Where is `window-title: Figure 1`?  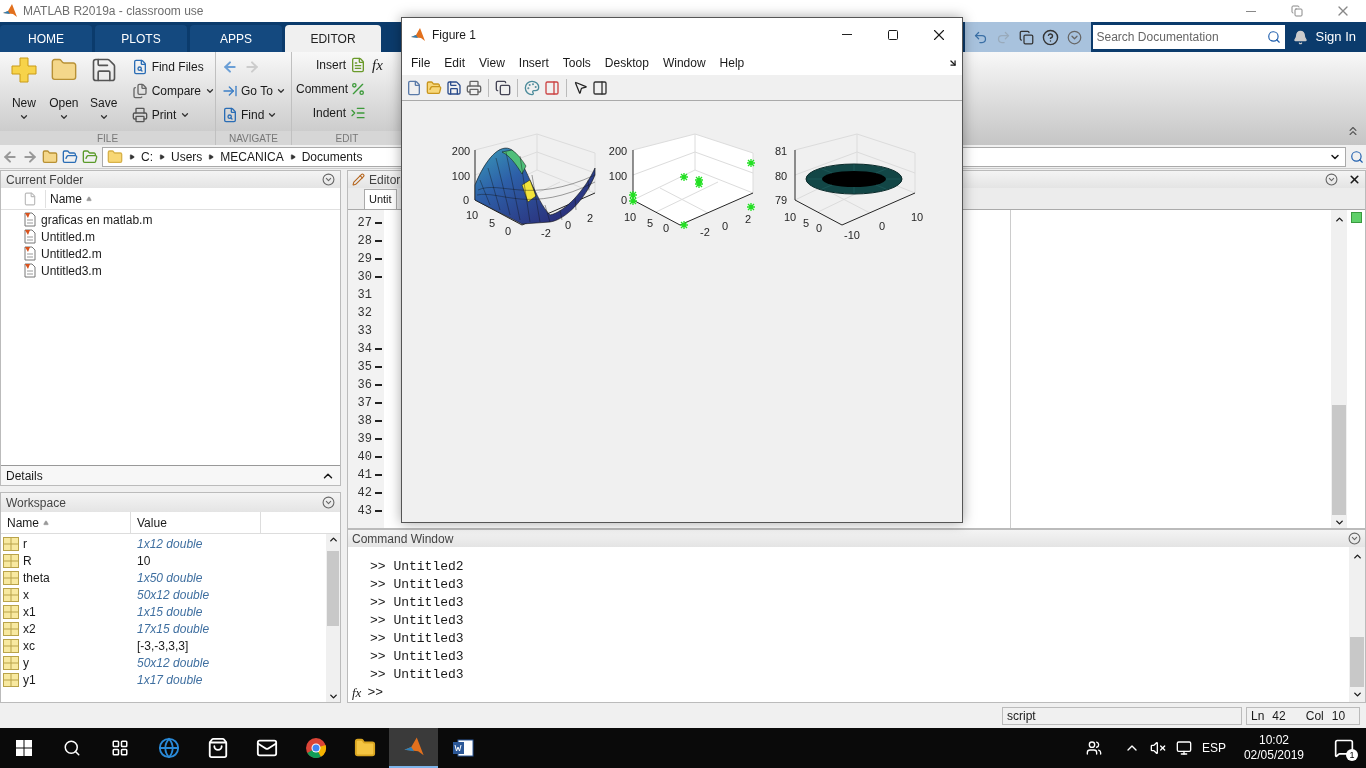 window-title: Figure 1 is located at coordinates (454, 35).